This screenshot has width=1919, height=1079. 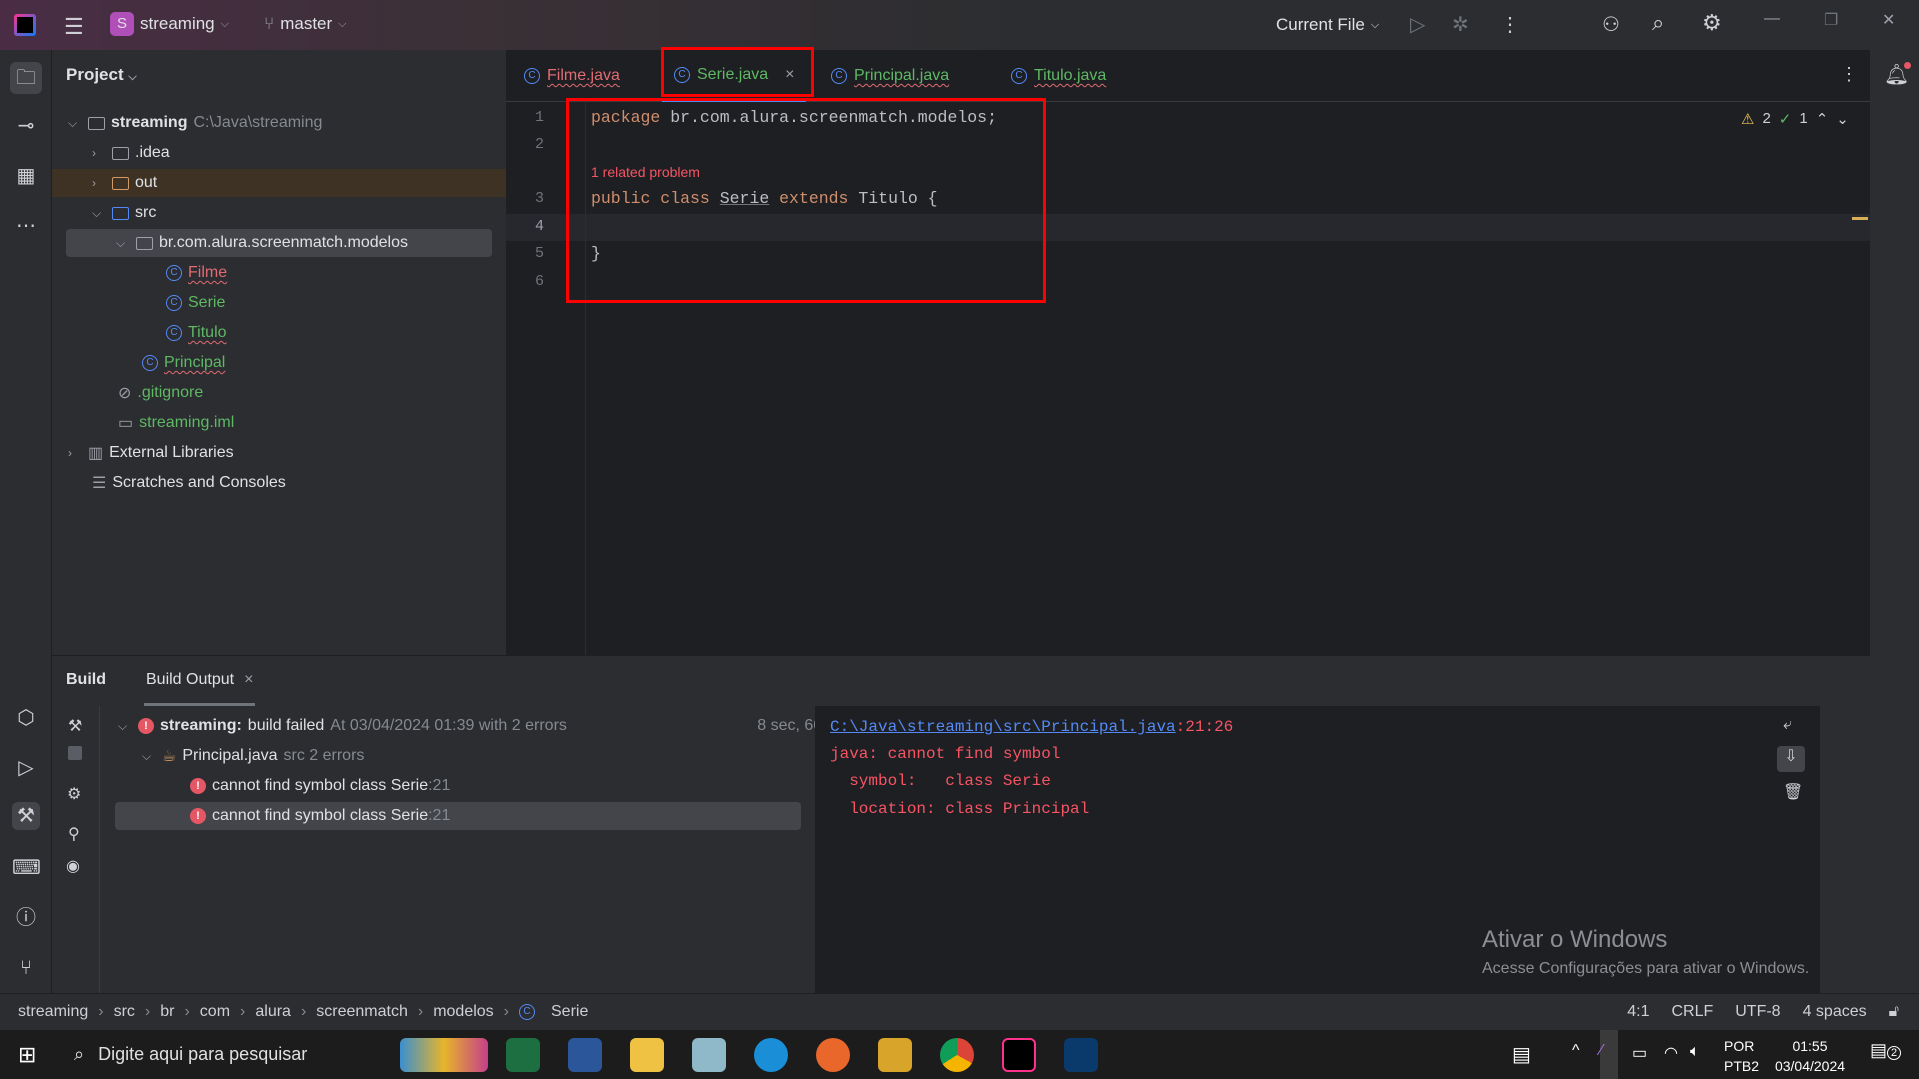 I want to click on terminal-icon: ⌨, so click(x=26, y=868).